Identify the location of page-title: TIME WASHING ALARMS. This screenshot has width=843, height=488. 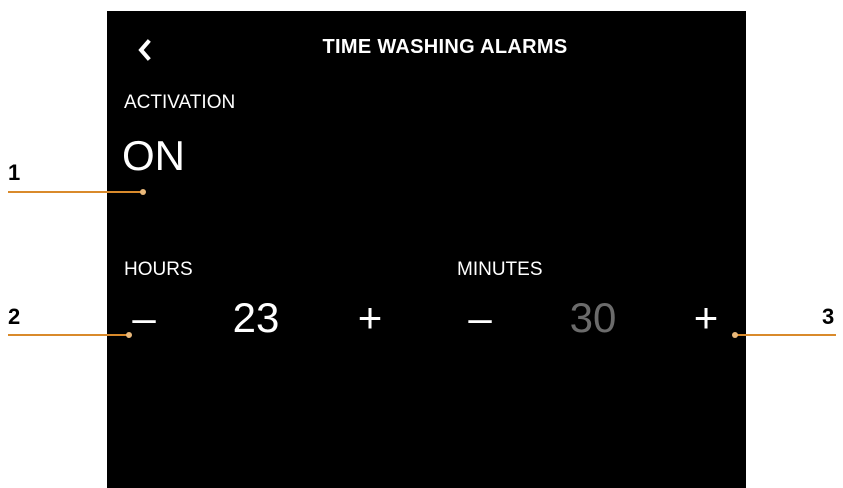
(445, 47).